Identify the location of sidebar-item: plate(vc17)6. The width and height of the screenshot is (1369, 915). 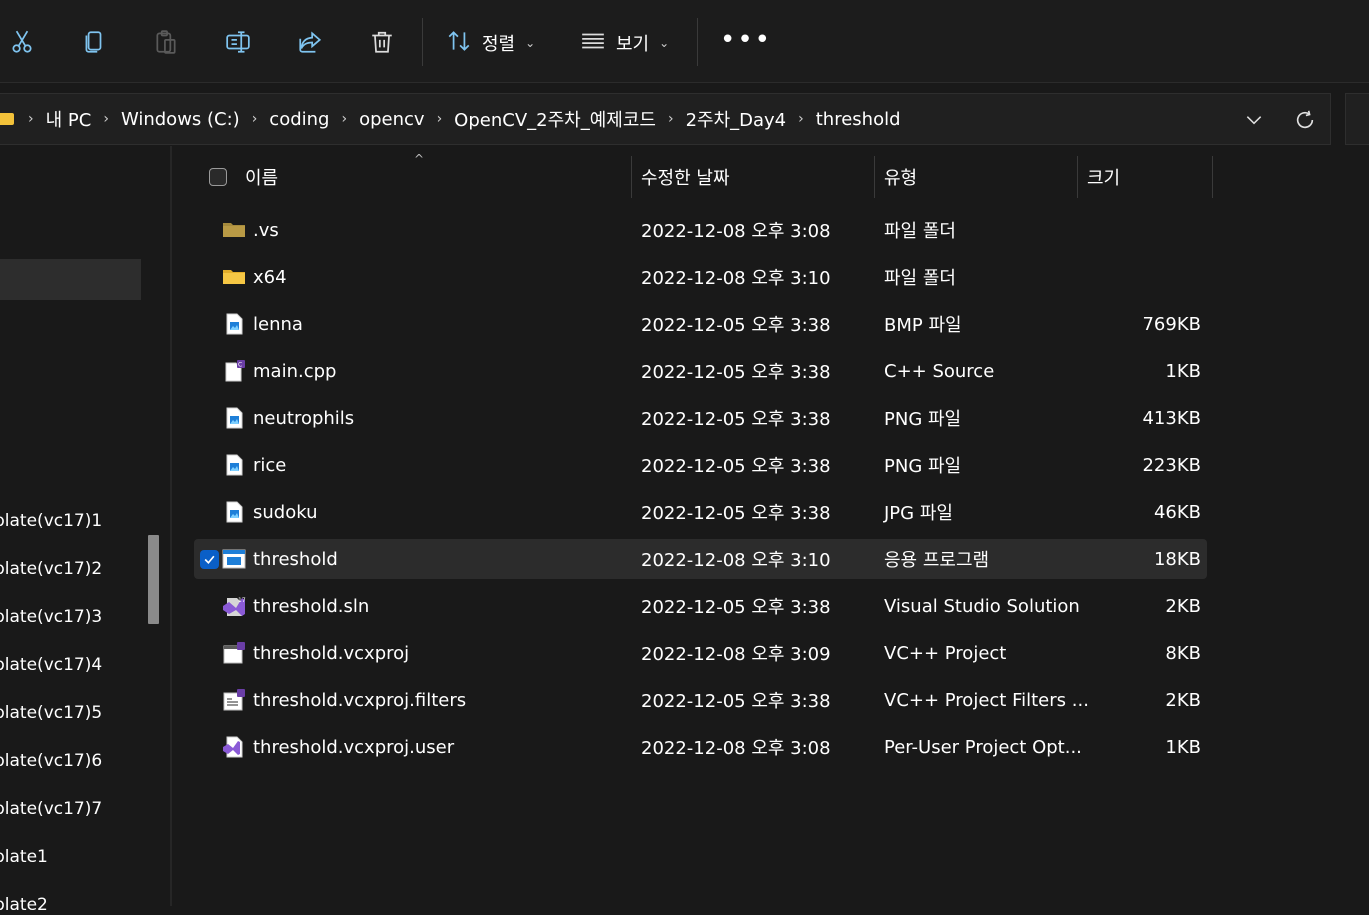
(51, 761).